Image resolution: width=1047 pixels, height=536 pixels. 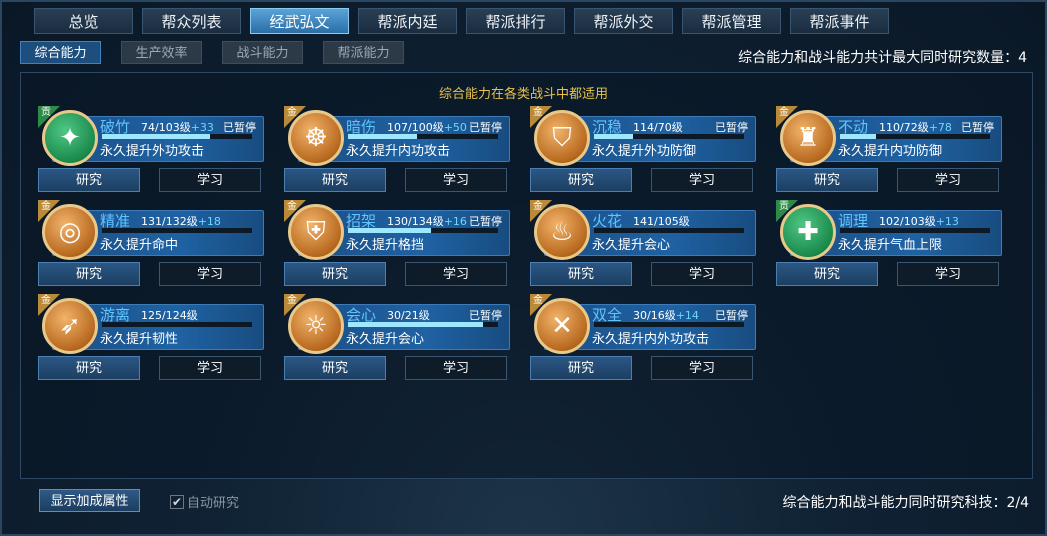 What do you see at coordinates (89, 500) in the screenshot?
I see `show-bonus-attributes-button: 显示加成属性` at bounding box center [89, 500].